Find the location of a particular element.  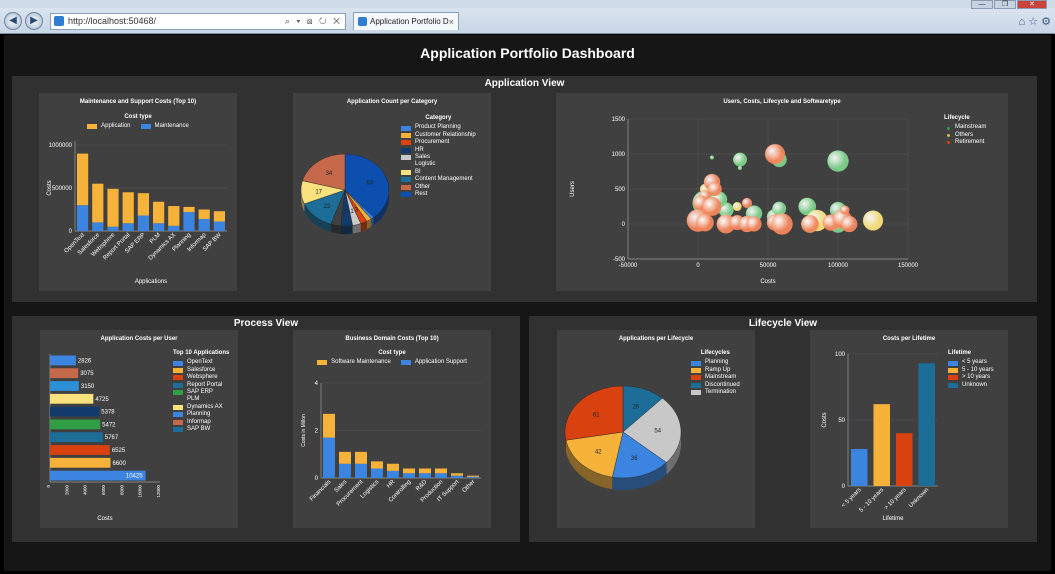

tab-close-icon: × is located at coordinates (451, 22).